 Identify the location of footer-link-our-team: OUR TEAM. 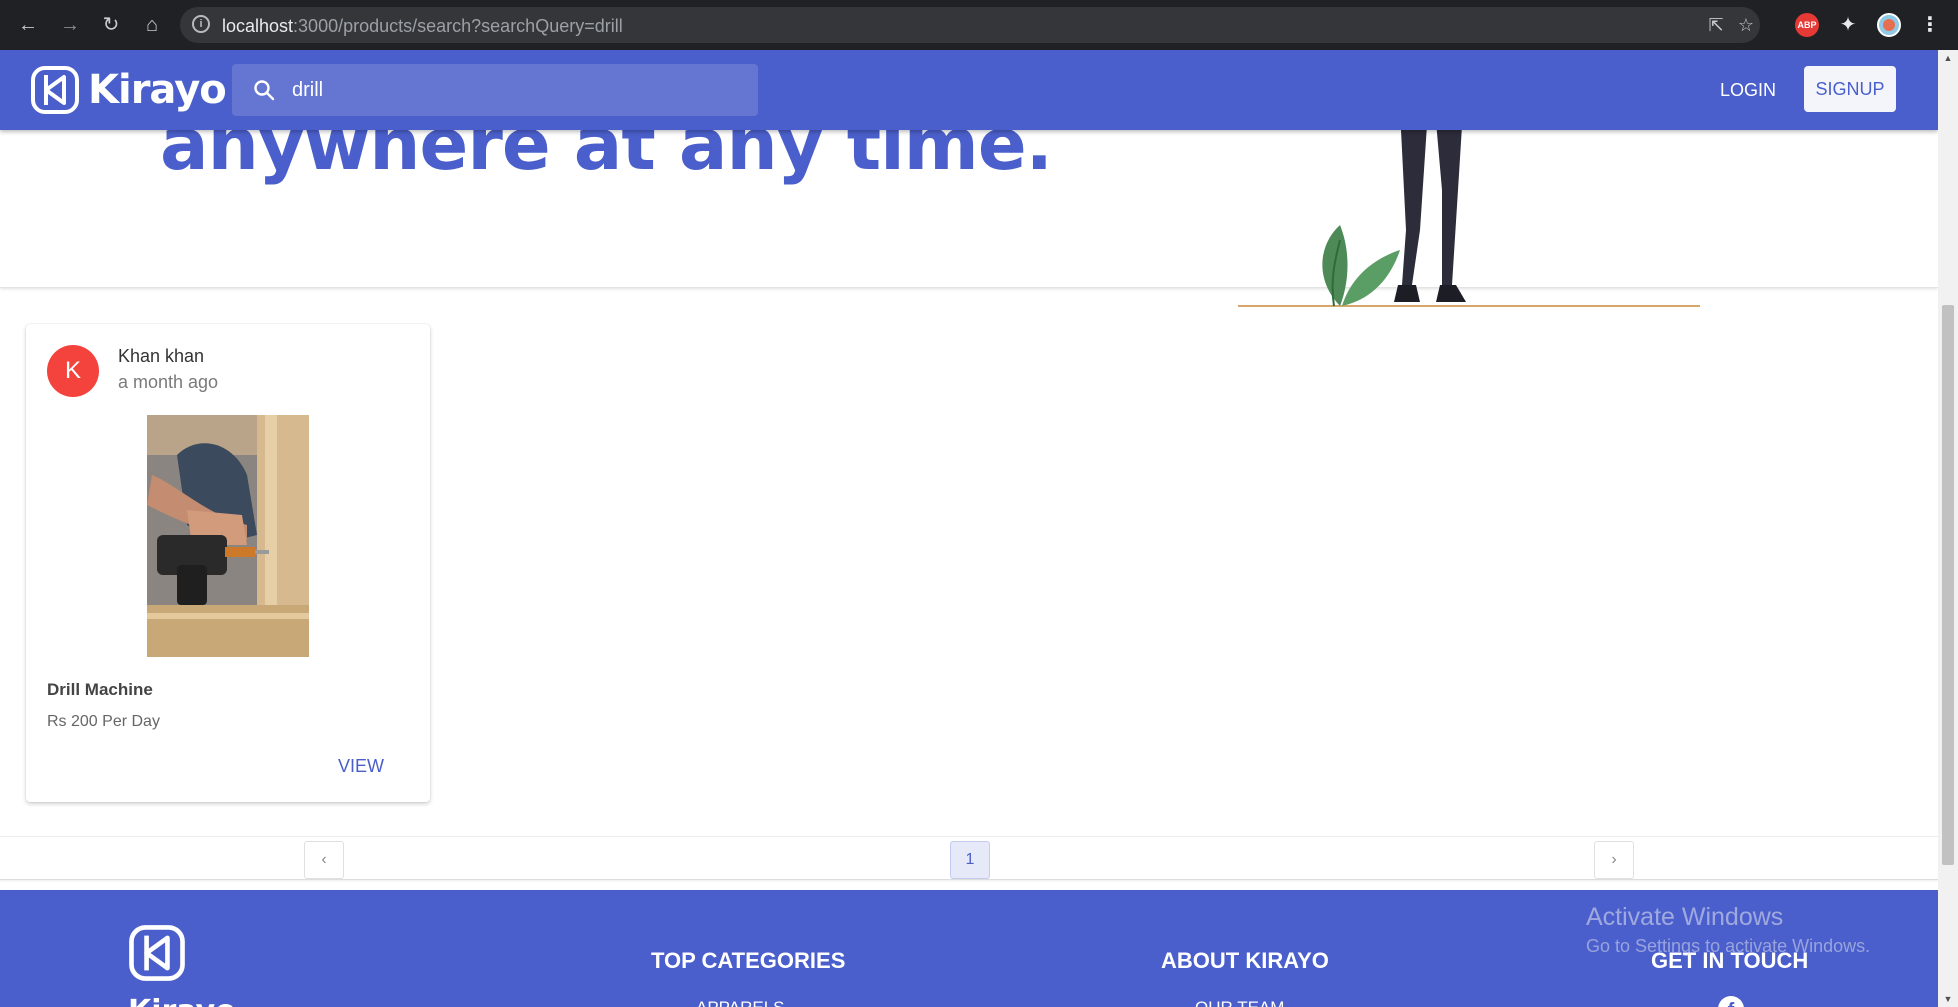
(1239, 1002).